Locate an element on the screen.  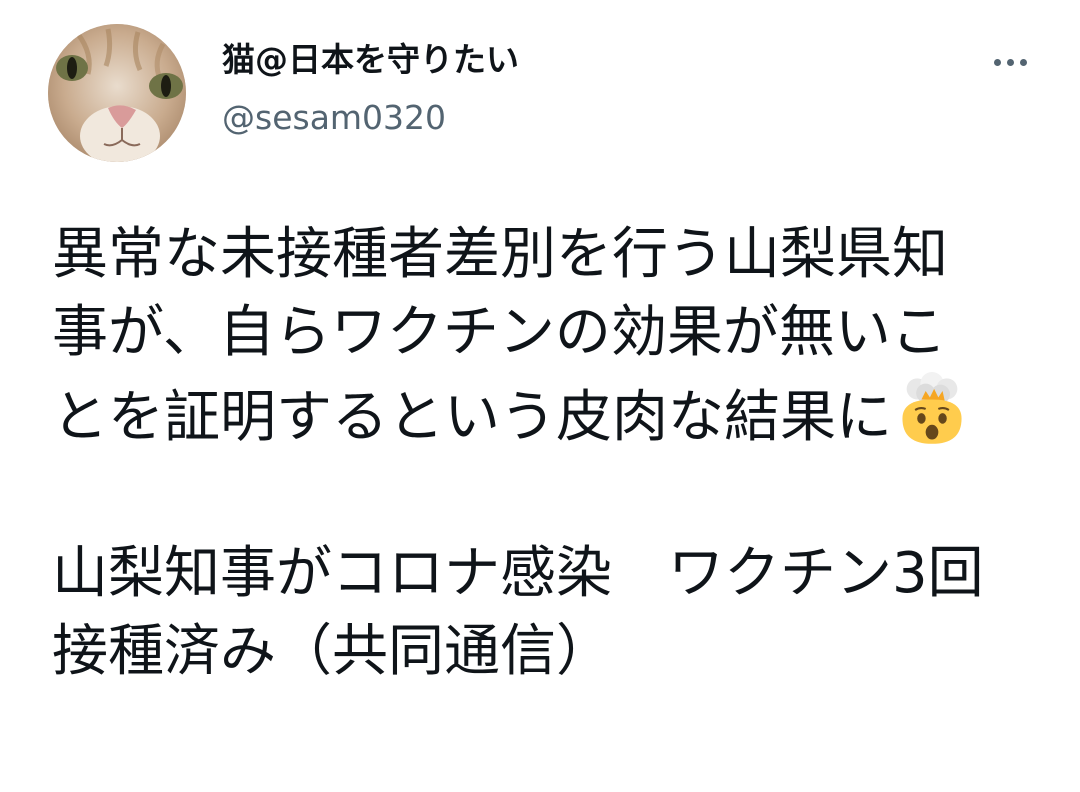
cat-face-icon is located at coordinates (117, 93).